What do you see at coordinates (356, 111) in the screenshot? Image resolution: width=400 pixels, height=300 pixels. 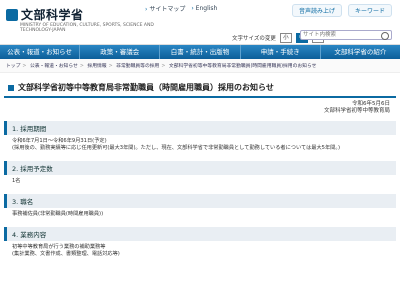 I see `publish-dept: 文部科学省初等中等教育局` at bounding box center [356, 111].